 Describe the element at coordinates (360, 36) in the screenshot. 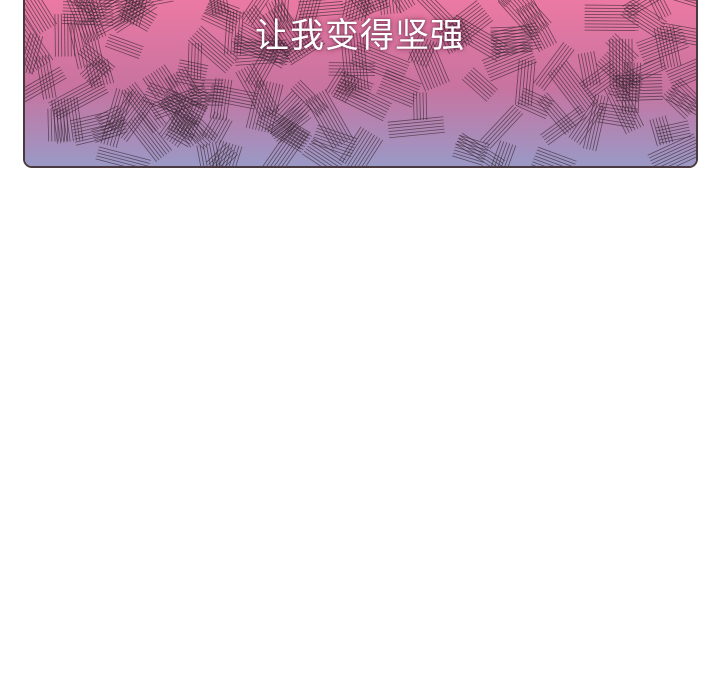

I see `panel-caption: 让我变得坚强` at that location.